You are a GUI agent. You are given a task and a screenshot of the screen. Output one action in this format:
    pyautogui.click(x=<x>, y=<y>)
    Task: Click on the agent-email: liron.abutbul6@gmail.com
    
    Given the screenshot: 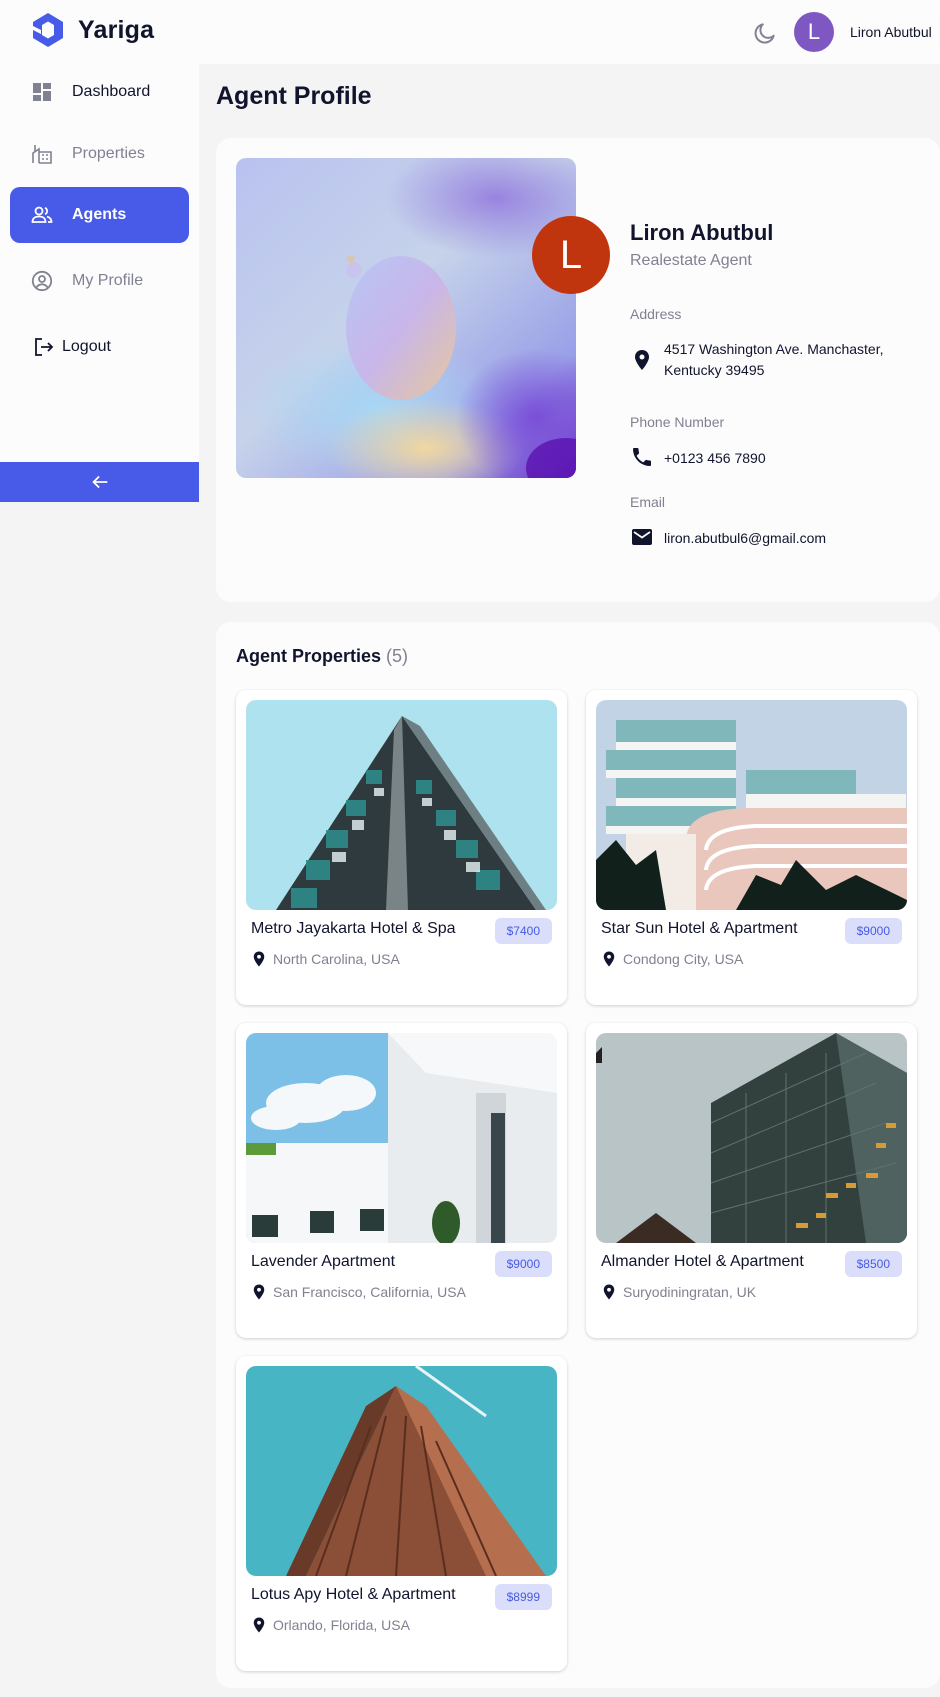 What is the action you would take?
    pyautogui.click(x=745, y=538)
    